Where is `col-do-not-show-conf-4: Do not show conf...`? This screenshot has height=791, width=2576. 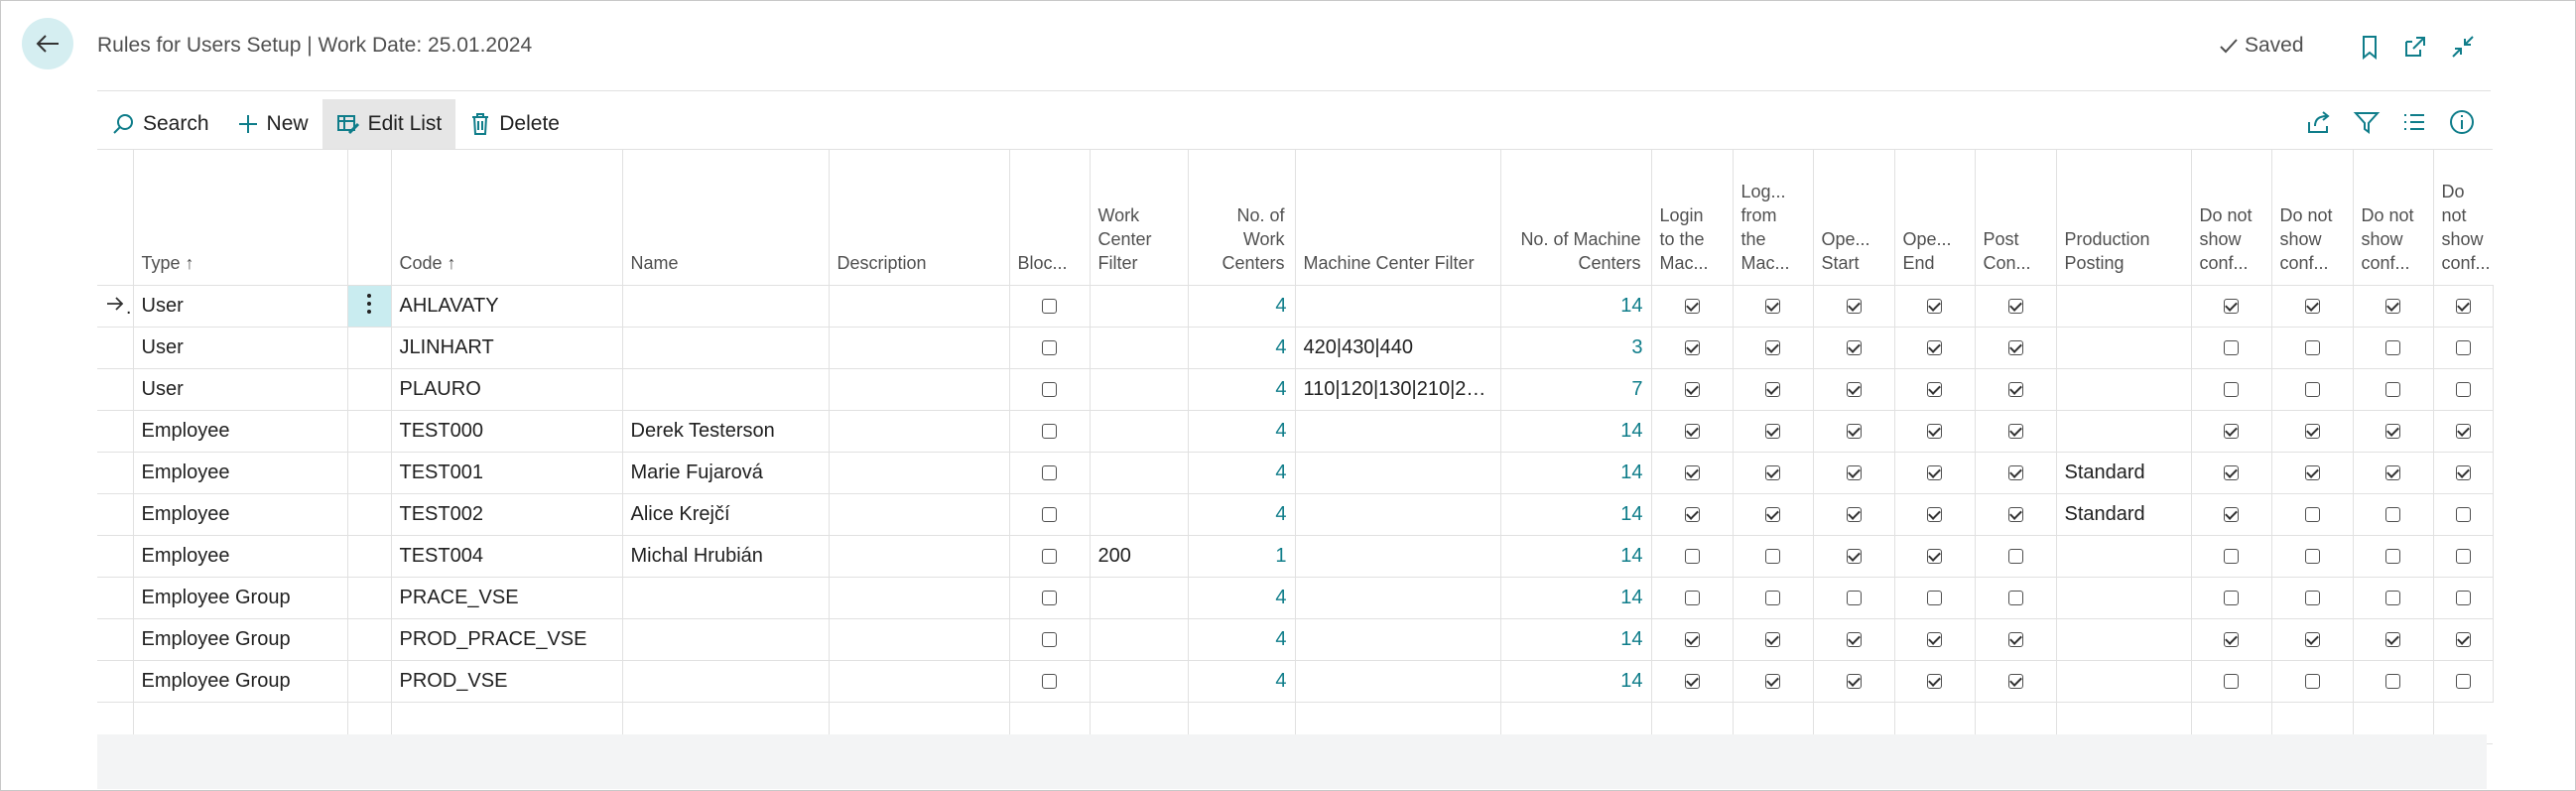
col-do-not-show-conf-4: Do not show conf... is located at coordinates (2463, 218).